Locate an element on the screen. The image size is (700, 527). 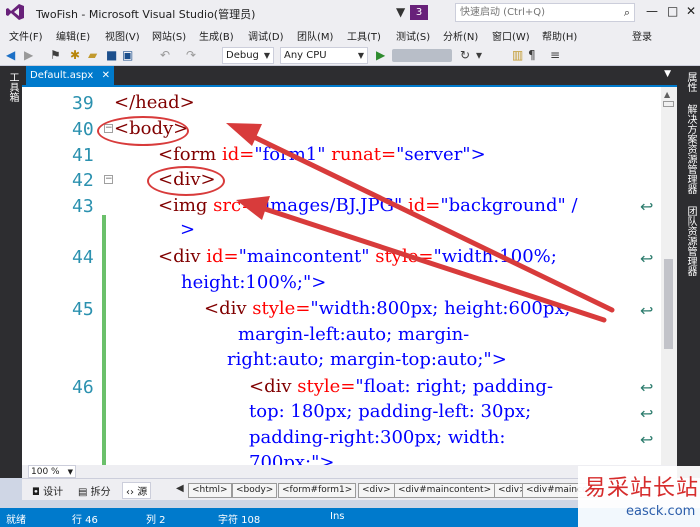
punct-text: > is located at coordinates (478, 154).